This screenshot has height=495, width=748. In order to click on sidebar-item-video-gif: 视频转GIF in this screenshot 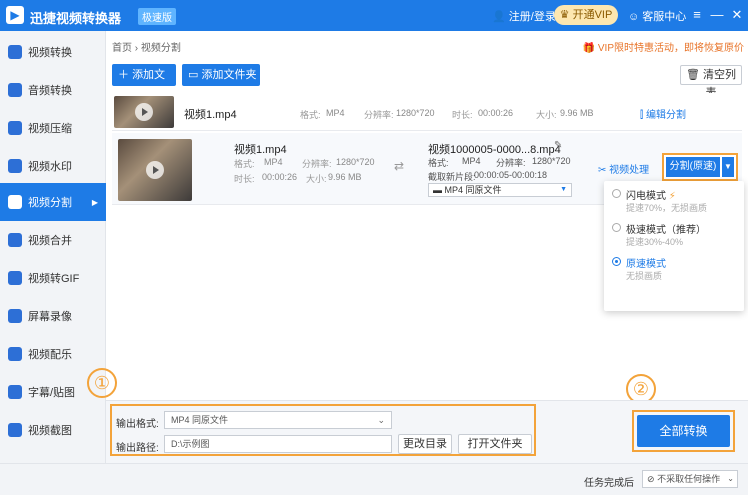, I will do `click(53, 278)`.